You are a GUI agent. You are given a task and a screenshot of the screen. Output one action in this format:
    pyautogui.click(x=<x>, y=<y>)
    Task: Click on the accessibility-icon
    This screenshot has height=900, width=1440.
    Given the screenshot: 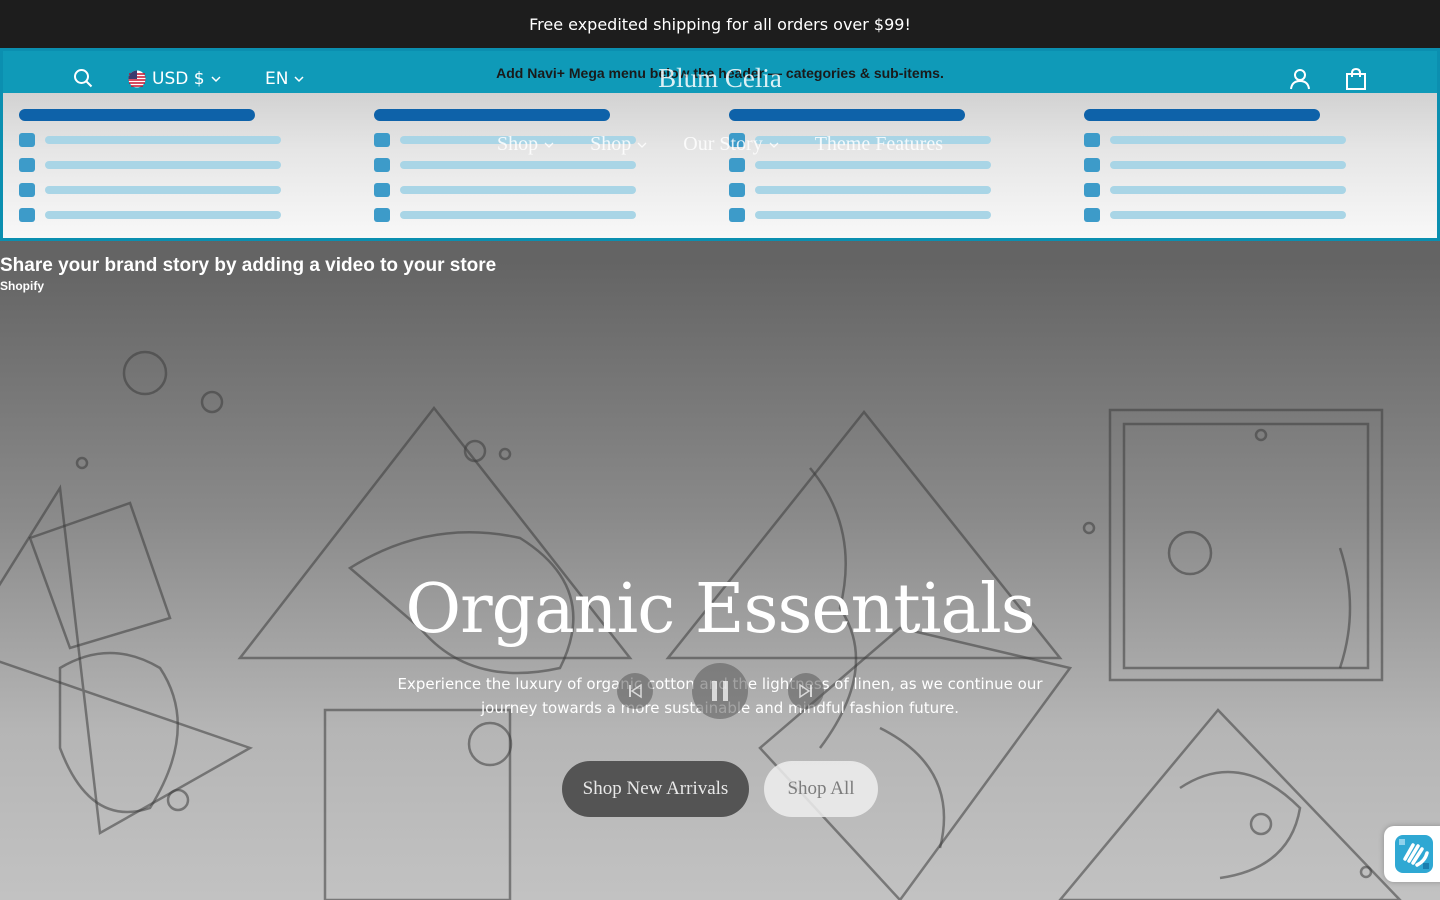 What is the action you would take?
    pyautogui.click(x=1414, y=854)
    